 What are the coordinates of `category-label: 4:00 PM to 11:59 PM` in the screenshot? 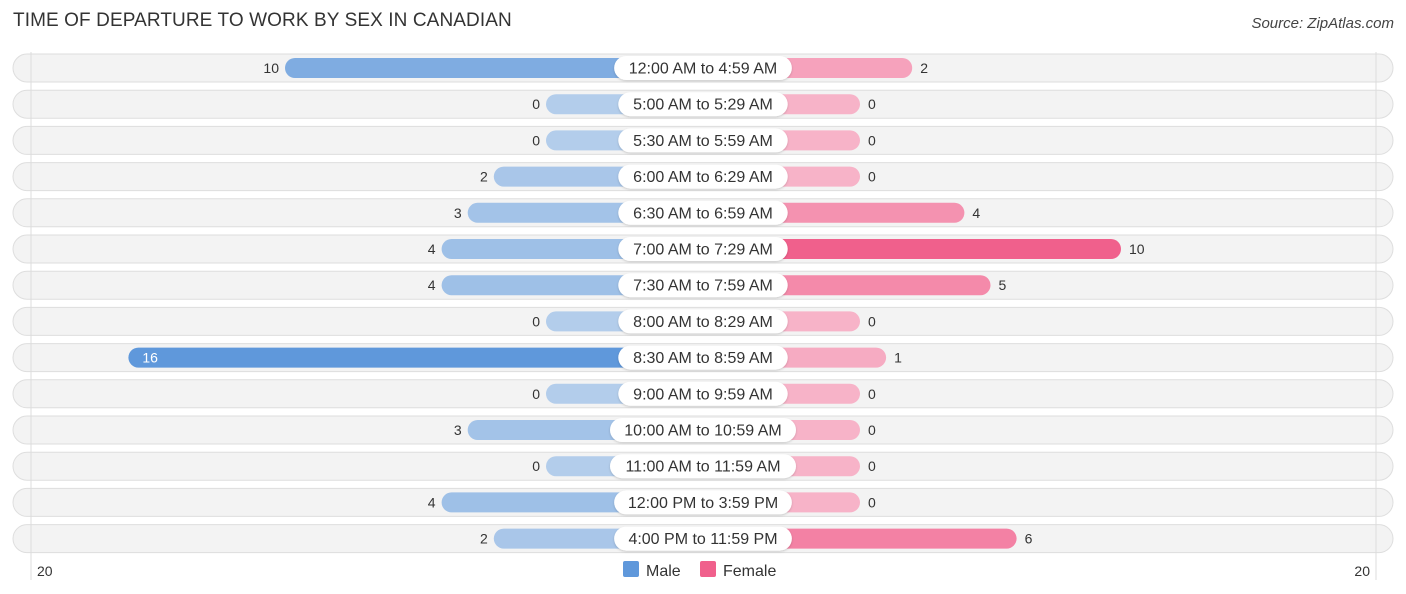 It's located at (702, 539).